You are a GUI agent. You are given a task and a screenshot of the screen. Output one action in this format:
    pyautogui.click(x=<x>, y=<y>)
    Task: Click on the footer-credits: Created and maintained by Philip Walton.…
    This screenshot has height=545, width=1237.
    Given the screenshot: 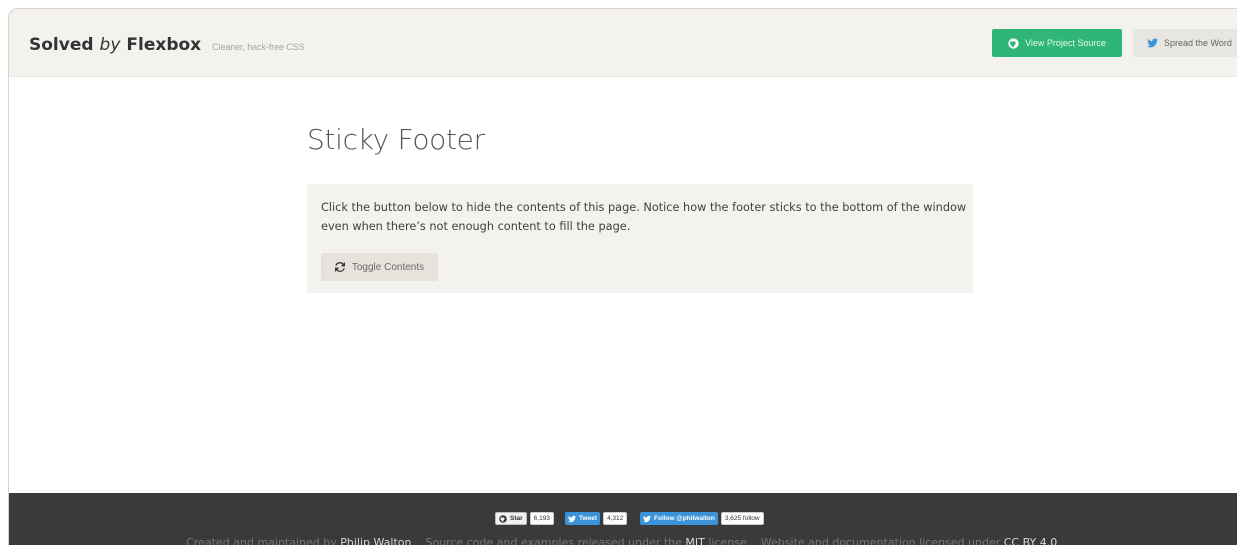 What is the action you would take?
    pyautogui.click(x=623, y=540)
    